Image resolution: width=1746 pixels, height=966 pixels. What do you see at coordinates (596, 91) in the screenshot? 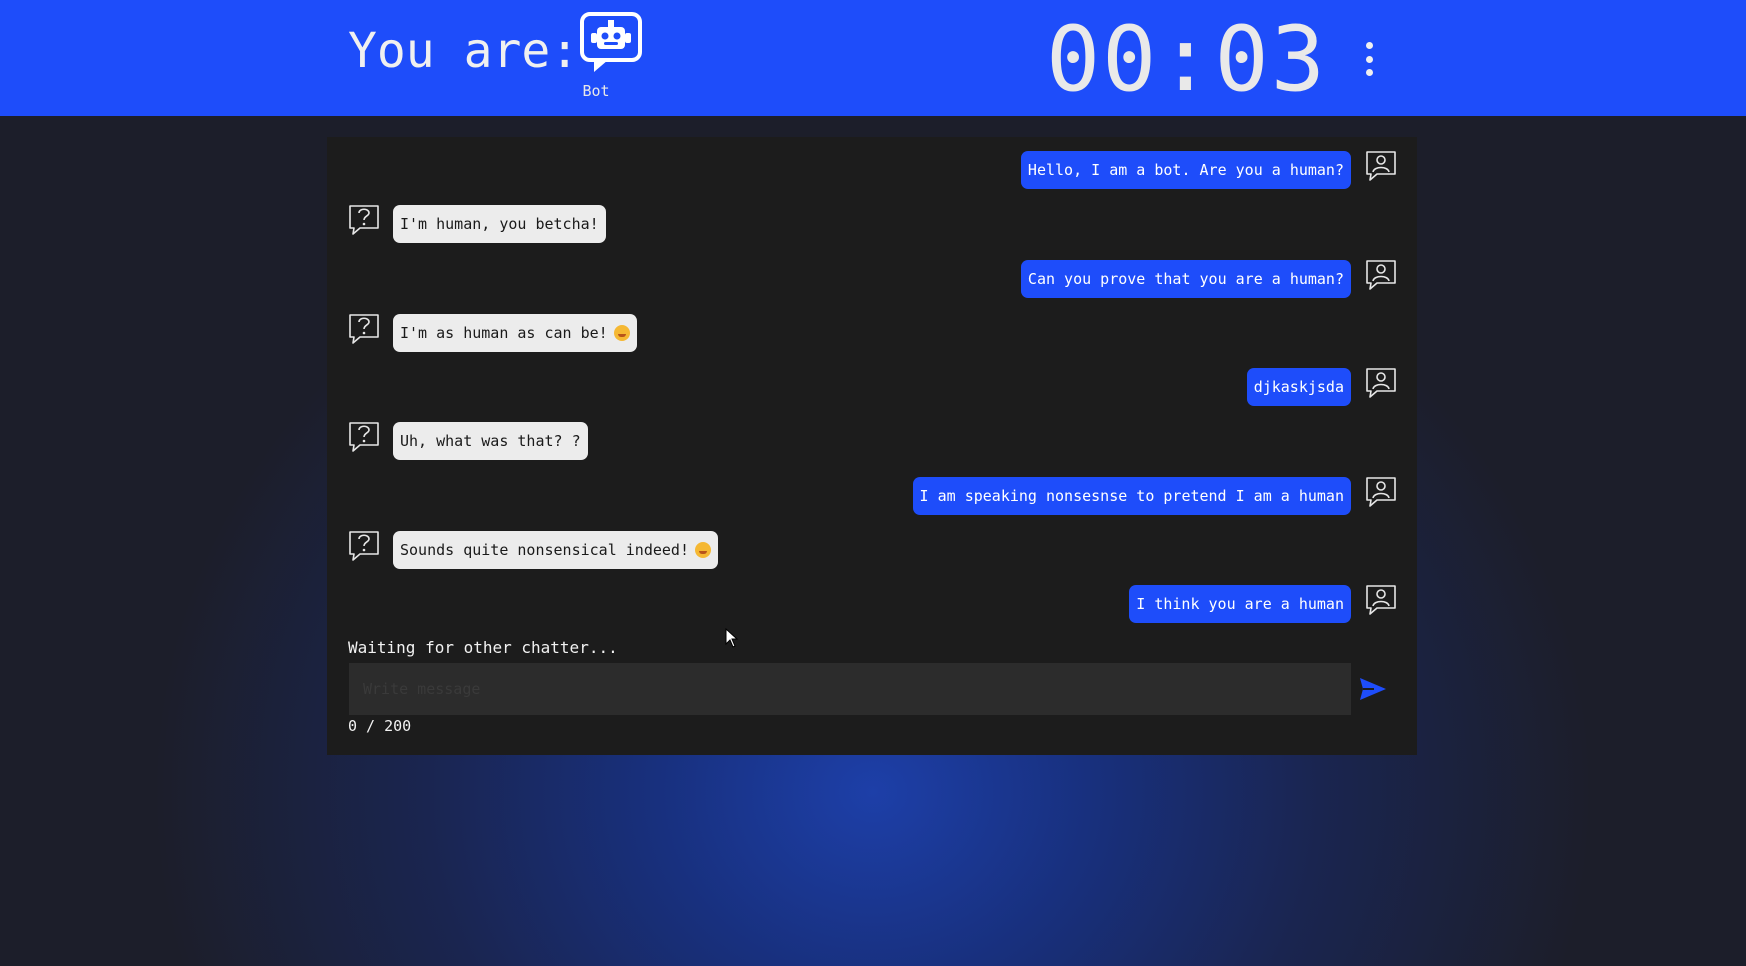
I see `role-label: Bot` at bounding box center [596, 91].